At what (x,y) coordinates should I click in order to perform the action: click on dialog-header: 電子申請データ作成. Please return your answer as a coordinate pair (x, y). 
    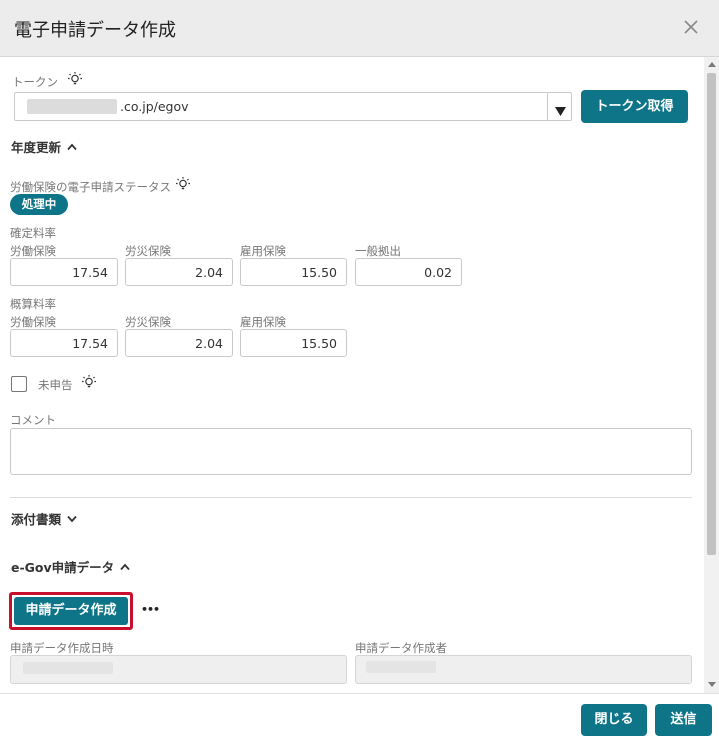
    Looking at the image, I should click on (359, 28).